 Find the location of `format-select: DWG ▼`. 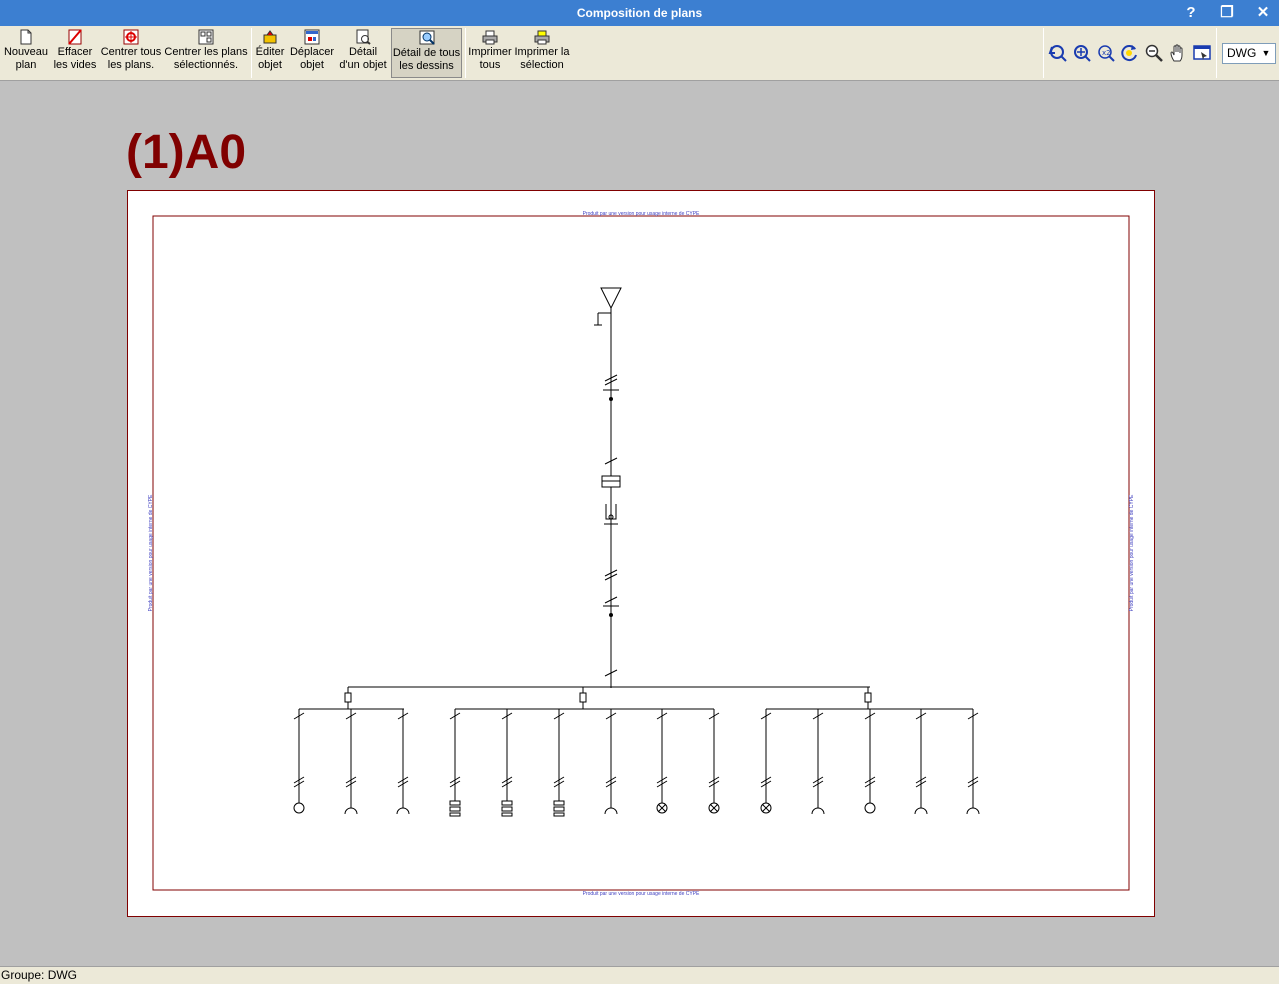

format-select: DWG ▼ is located at coordinates (1249, 53).